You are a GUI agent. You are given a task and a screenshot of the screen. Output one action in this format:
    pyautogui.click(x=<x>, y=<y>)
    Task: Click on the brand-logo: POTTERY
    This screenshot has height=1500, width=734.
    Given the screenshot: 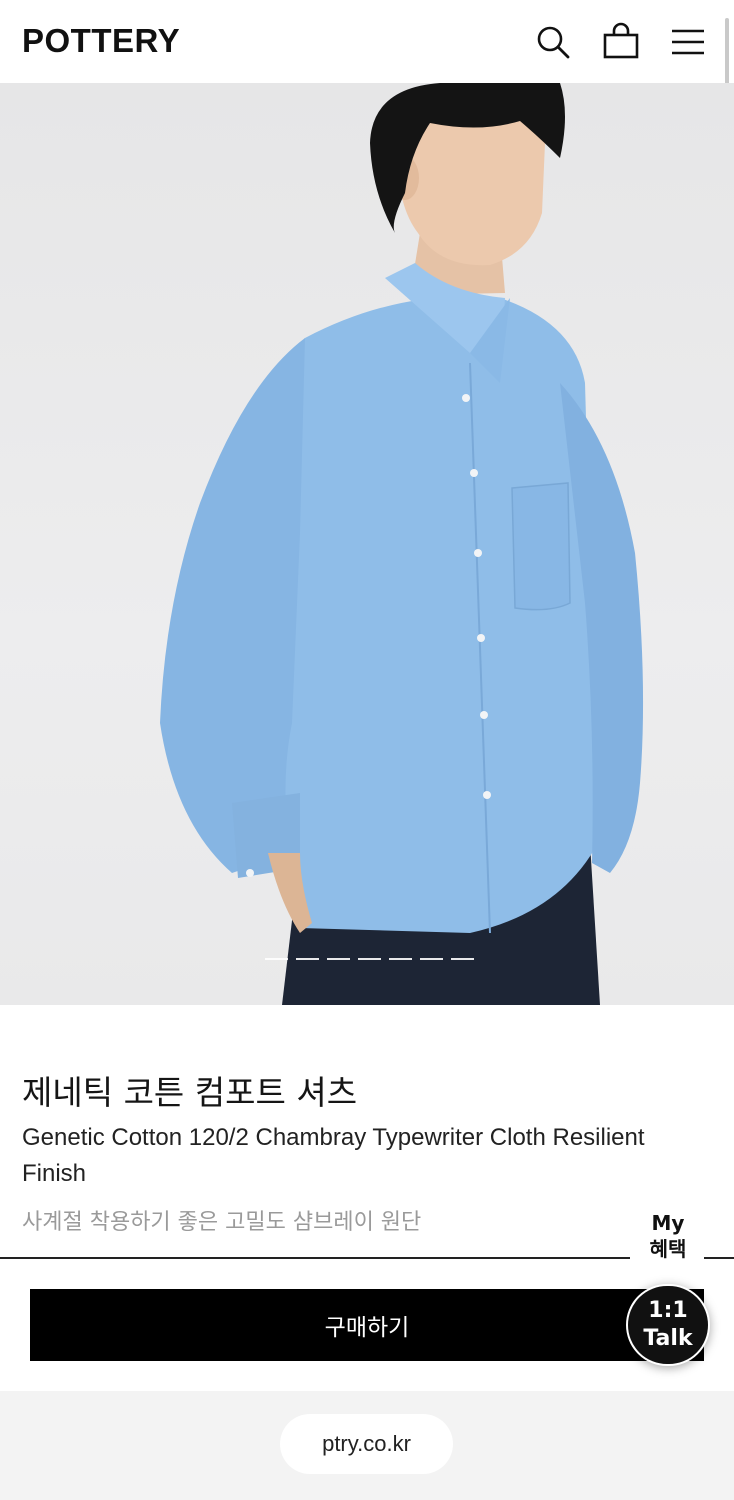 What is the action you would take?
    pyautogui.click(x=101, y=41)
    